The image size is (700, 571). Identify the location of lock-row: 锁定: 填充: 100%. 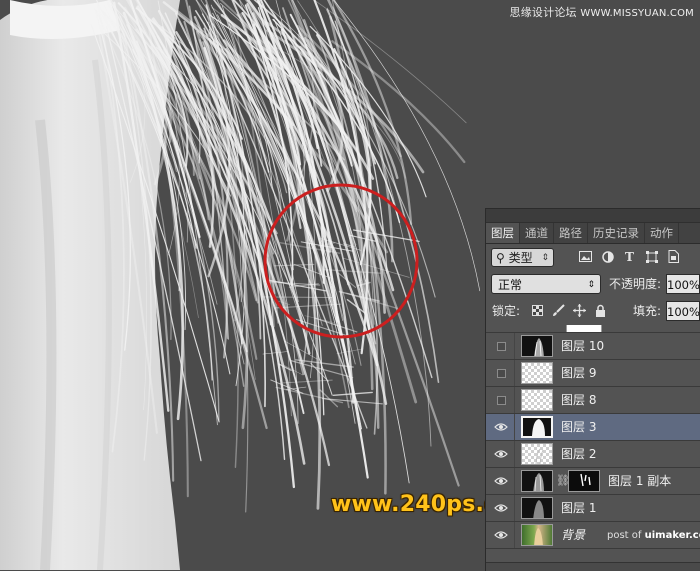
(593, 311).